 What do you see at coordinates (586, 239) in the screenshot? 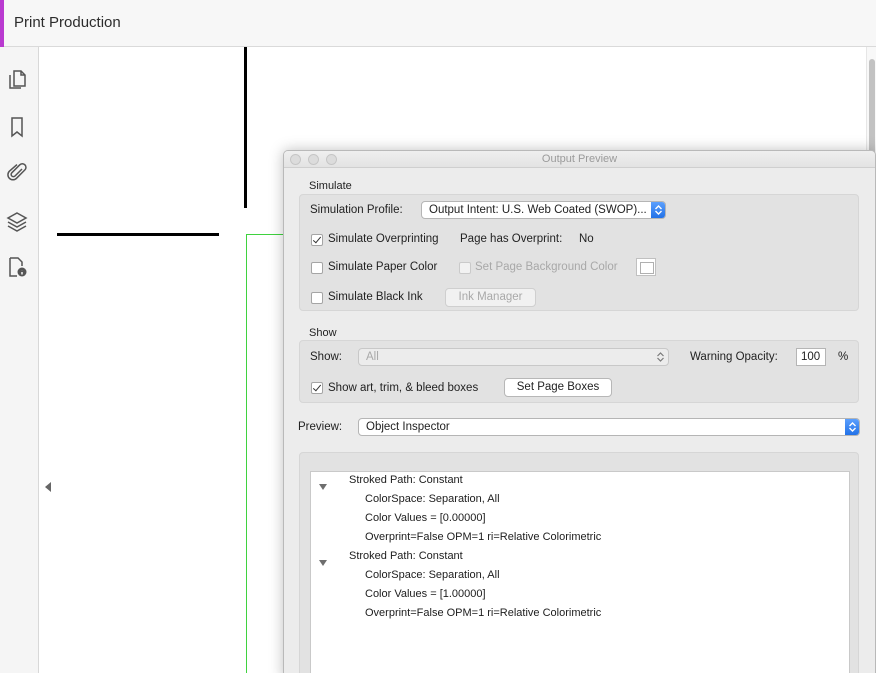
I see `page-overprint-value: No` at bounding box center [586, 239].